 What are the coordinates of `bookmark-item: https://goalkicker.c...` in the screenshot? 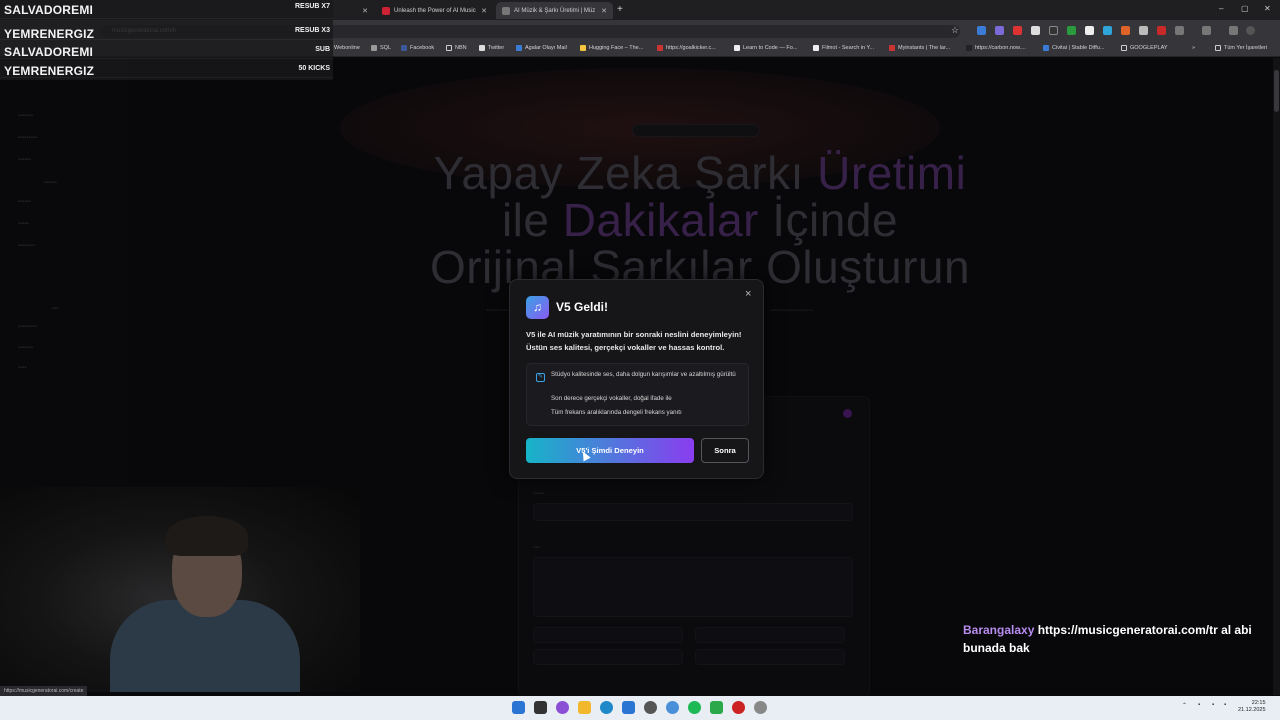 It's located at (686, 48).